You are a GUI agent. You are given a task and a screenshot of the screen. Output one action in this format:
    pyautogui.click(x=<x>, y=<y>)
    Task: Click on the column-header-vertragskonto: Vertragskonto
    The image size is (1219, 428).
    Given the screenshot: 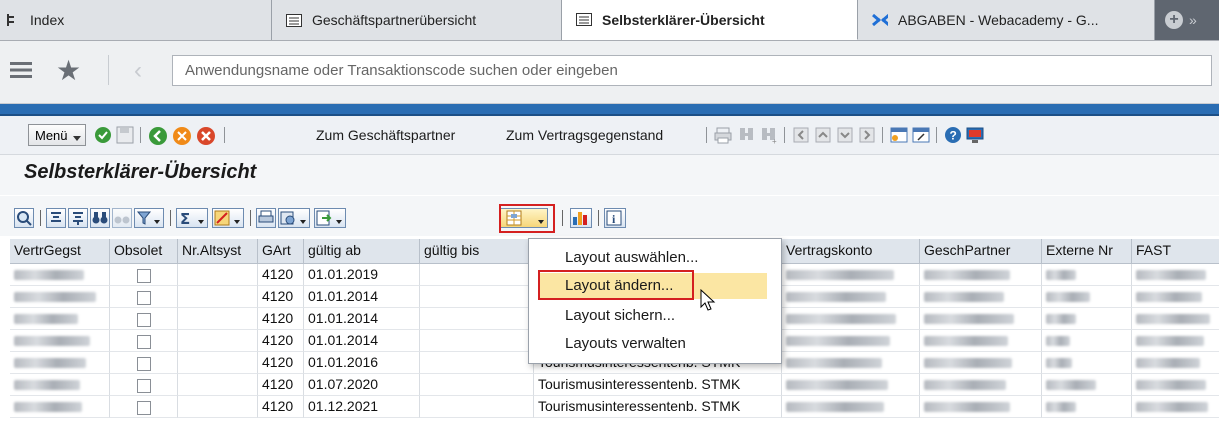 What is the action you would take?
    pyautogui.click(x=851, y=251)
    